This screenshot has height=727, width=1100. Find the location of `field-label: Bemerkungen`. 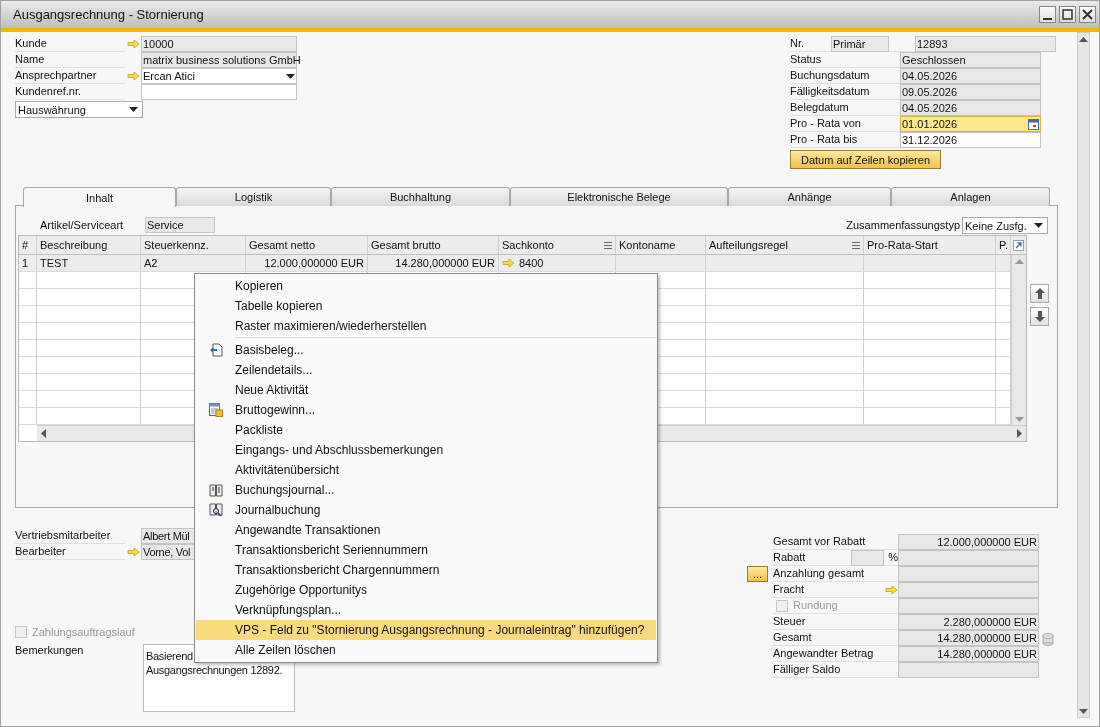

field-label: Bemerkungen is located at coordinates (50, 651).